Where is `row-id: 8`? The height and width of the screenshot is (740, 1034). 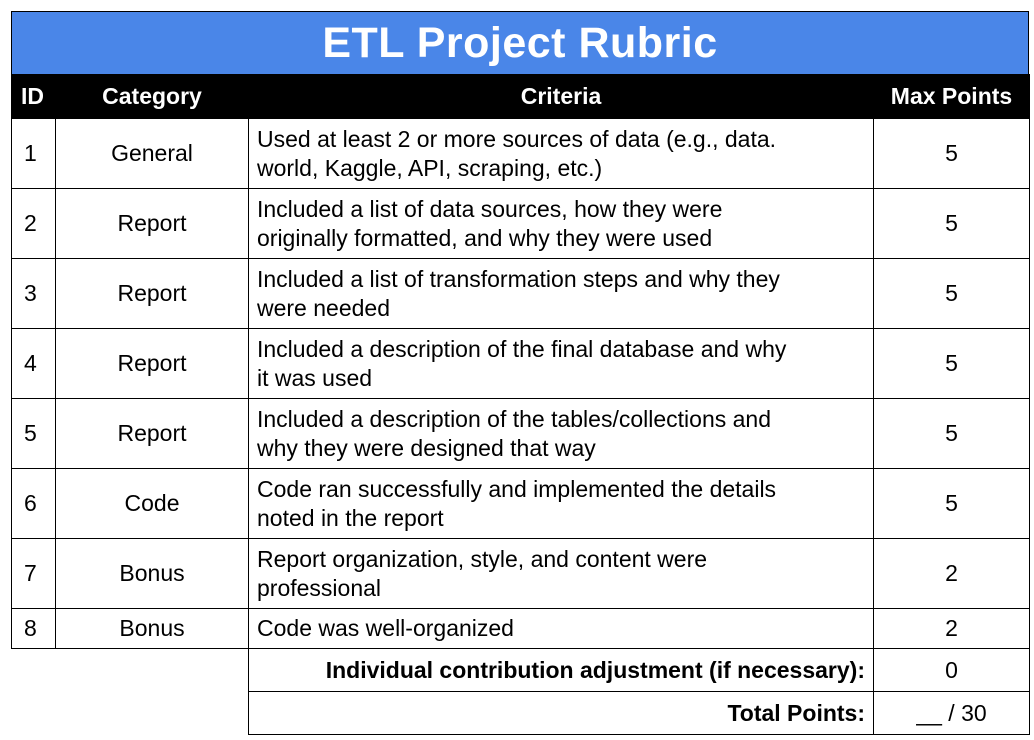 row-id: 8 is located at coordinates (33, 628).